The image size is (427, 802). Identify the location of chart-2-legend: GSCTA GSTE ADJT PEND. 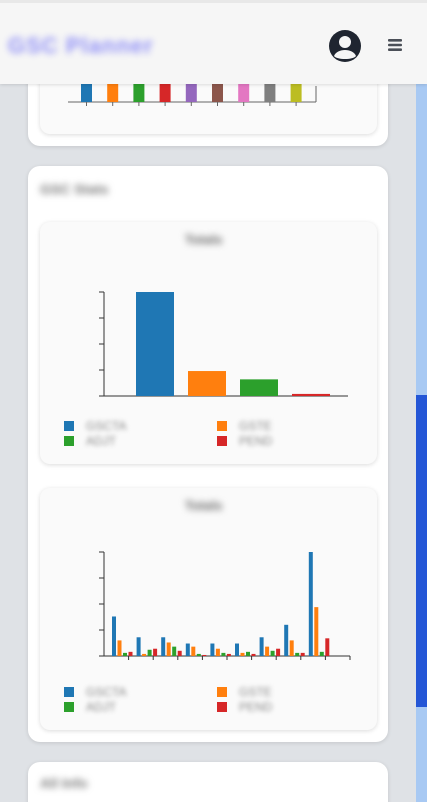
(214, 699).